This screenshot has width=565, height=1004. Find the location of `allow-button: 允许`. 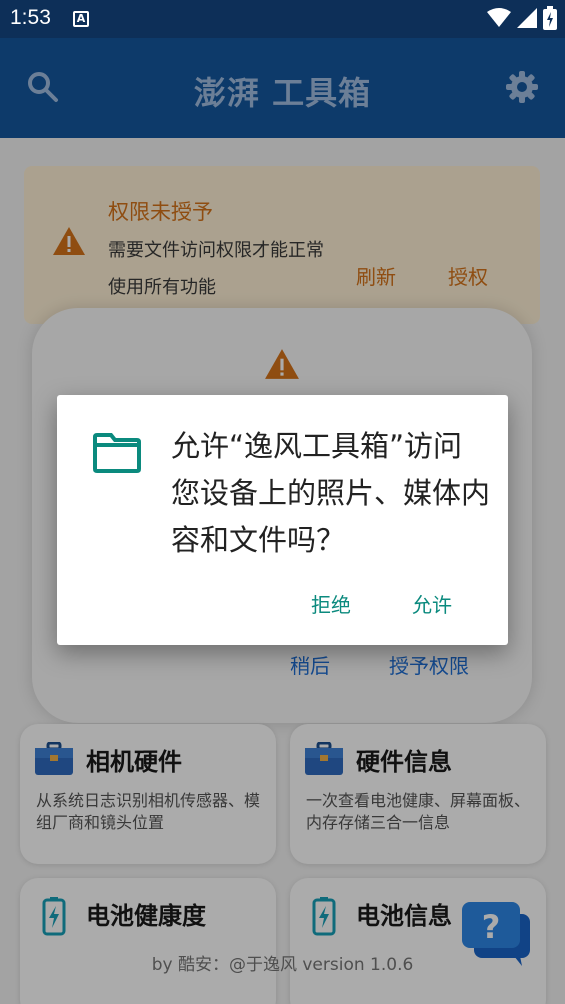

allow-button: 允许 is located at coordinates (432, 603).